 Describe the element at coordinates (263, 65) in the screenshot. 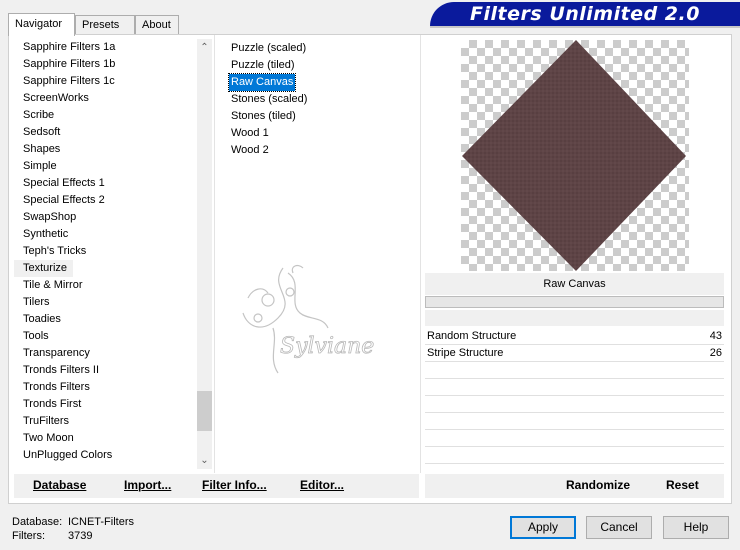

I see `filter-item: Puzzle (tiled)` at that location.